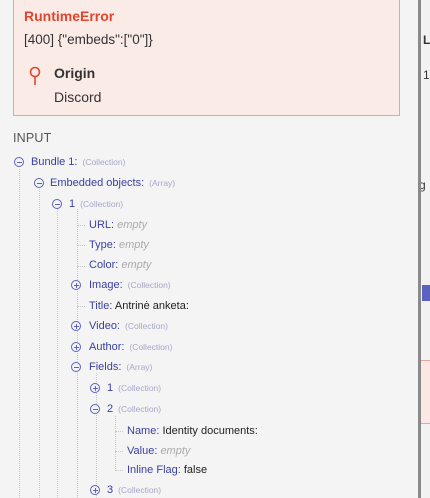  What do you see at coordinates (54, 162) in the screenshot?
I see `node-key: Bundle 1:` at bounding box center [54, 162].